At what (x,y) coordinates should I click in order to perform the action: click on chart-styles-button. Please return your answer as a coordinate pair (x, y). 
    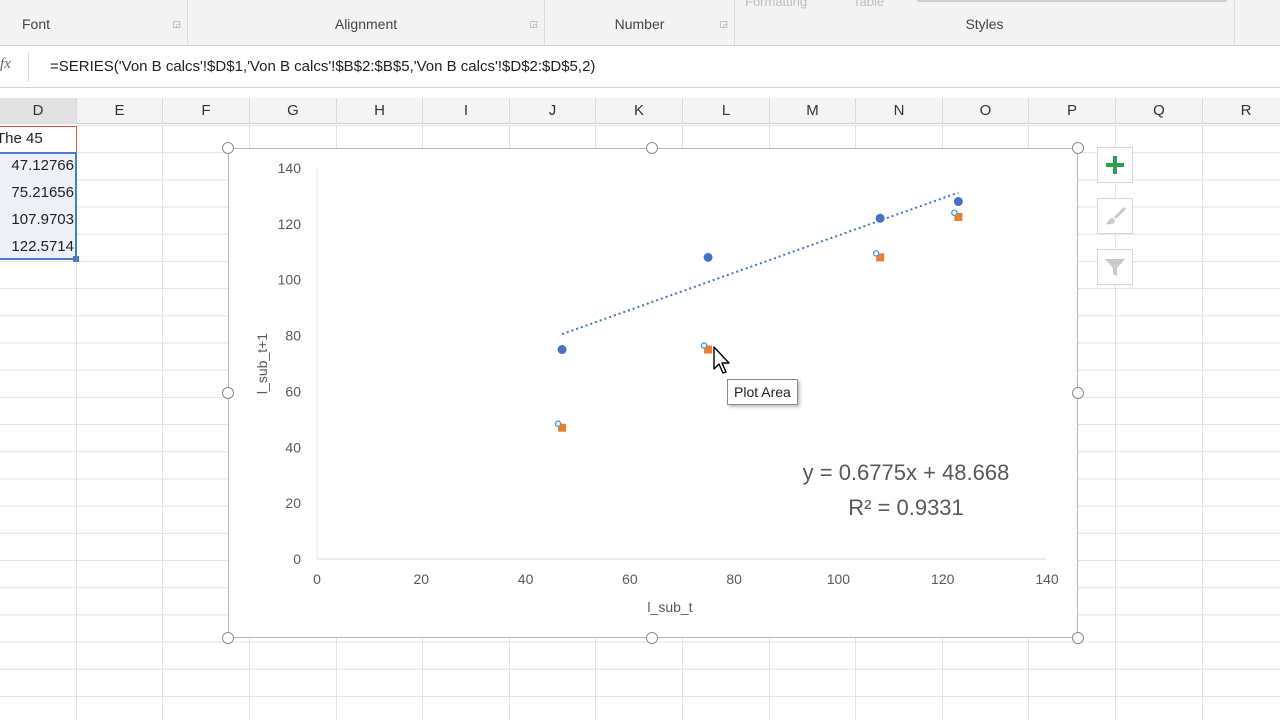
    Looking at the image, I should click on (1115, 216).